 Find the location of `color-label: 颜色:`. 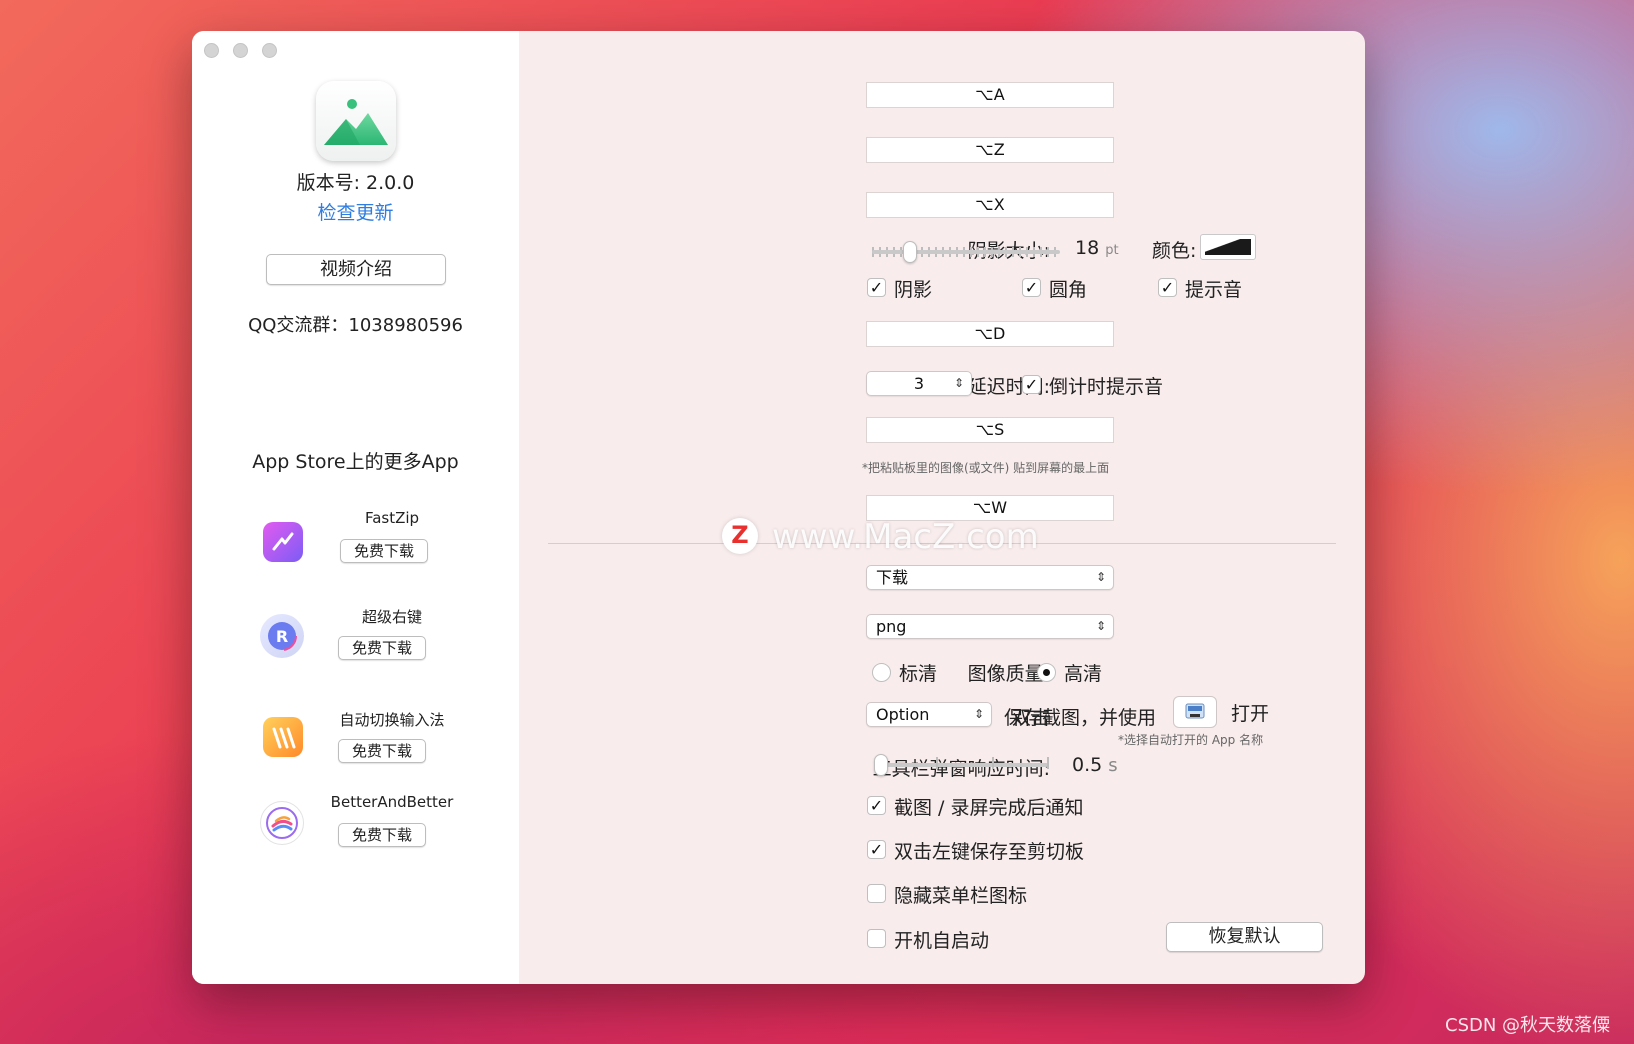

color-label: 颜色: is located at coordinates (1174, 251).